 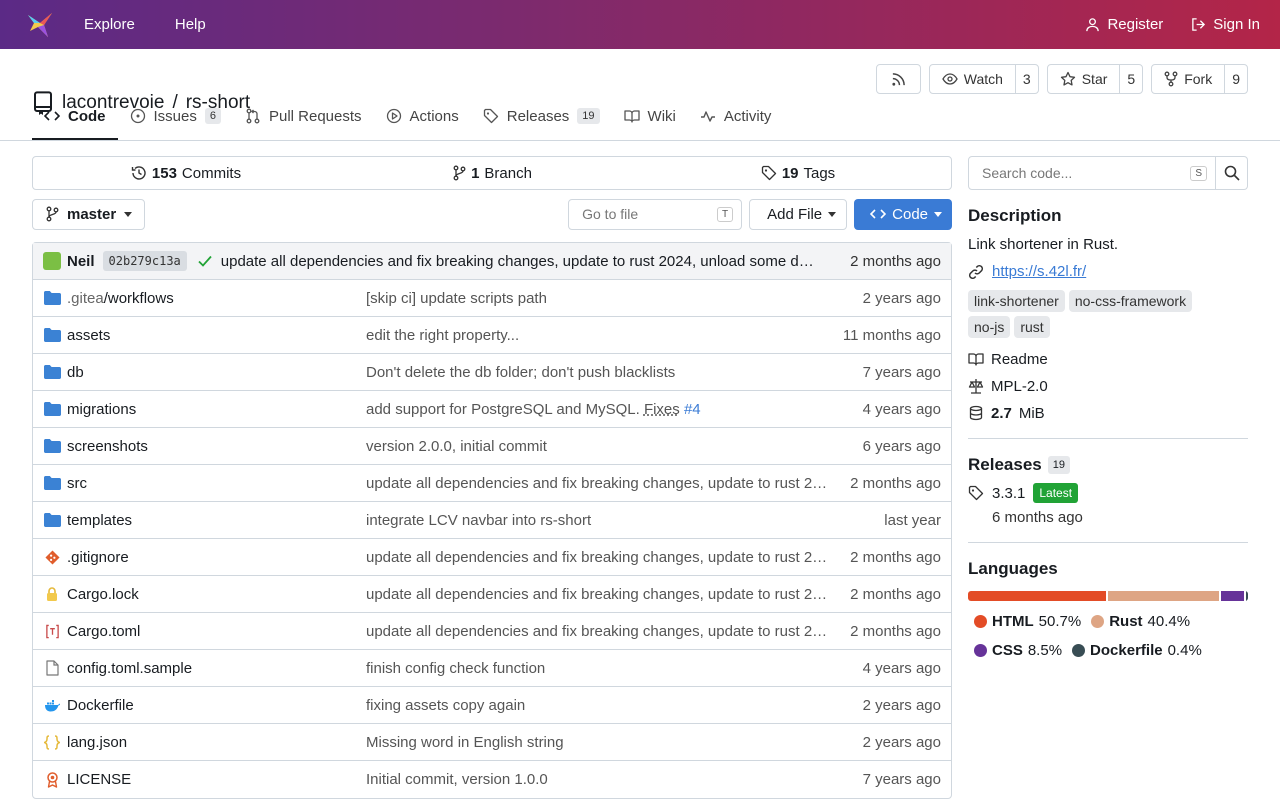 What do you see at coordinates (980, 621) in the screenshot?
I see `language-color-dot` at bounding box center [980, 621].